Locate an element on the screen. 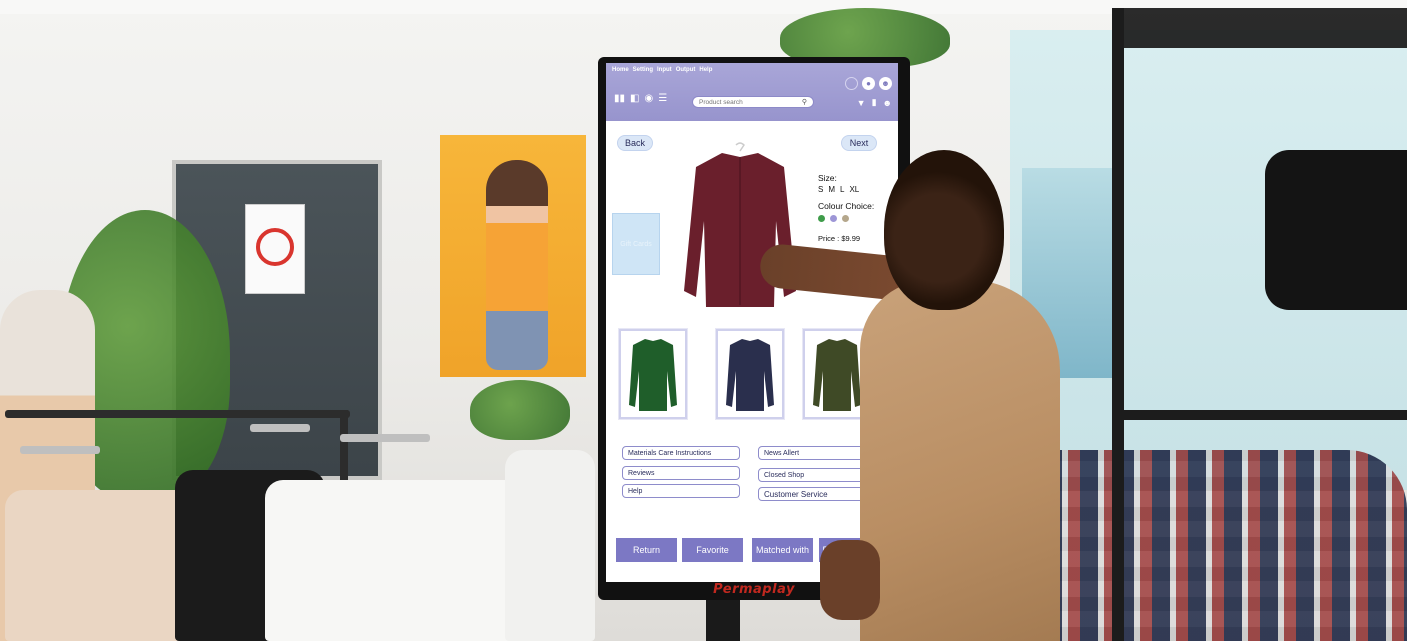 The image size is (1407, 641). menu-input: Input is located at coordinates (664, 70).